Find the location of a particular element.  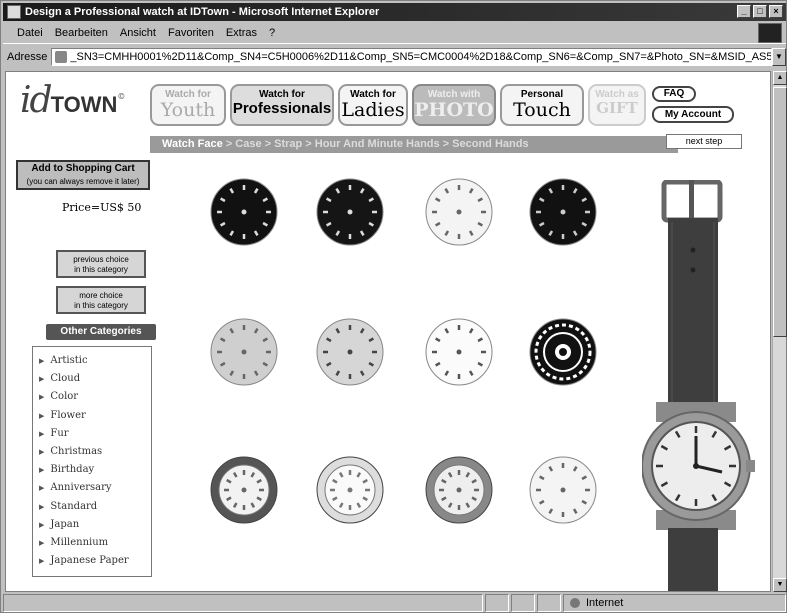

previous-choice-button: previous choice in this category is located at coordinates (101, 264).